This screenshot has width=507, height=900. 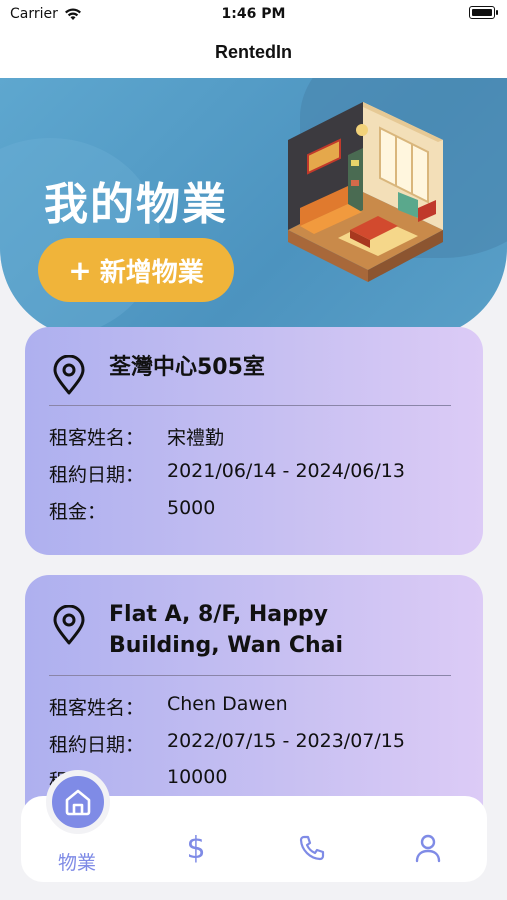 I want to click on tab-contacts, so click(x=312, y=848).